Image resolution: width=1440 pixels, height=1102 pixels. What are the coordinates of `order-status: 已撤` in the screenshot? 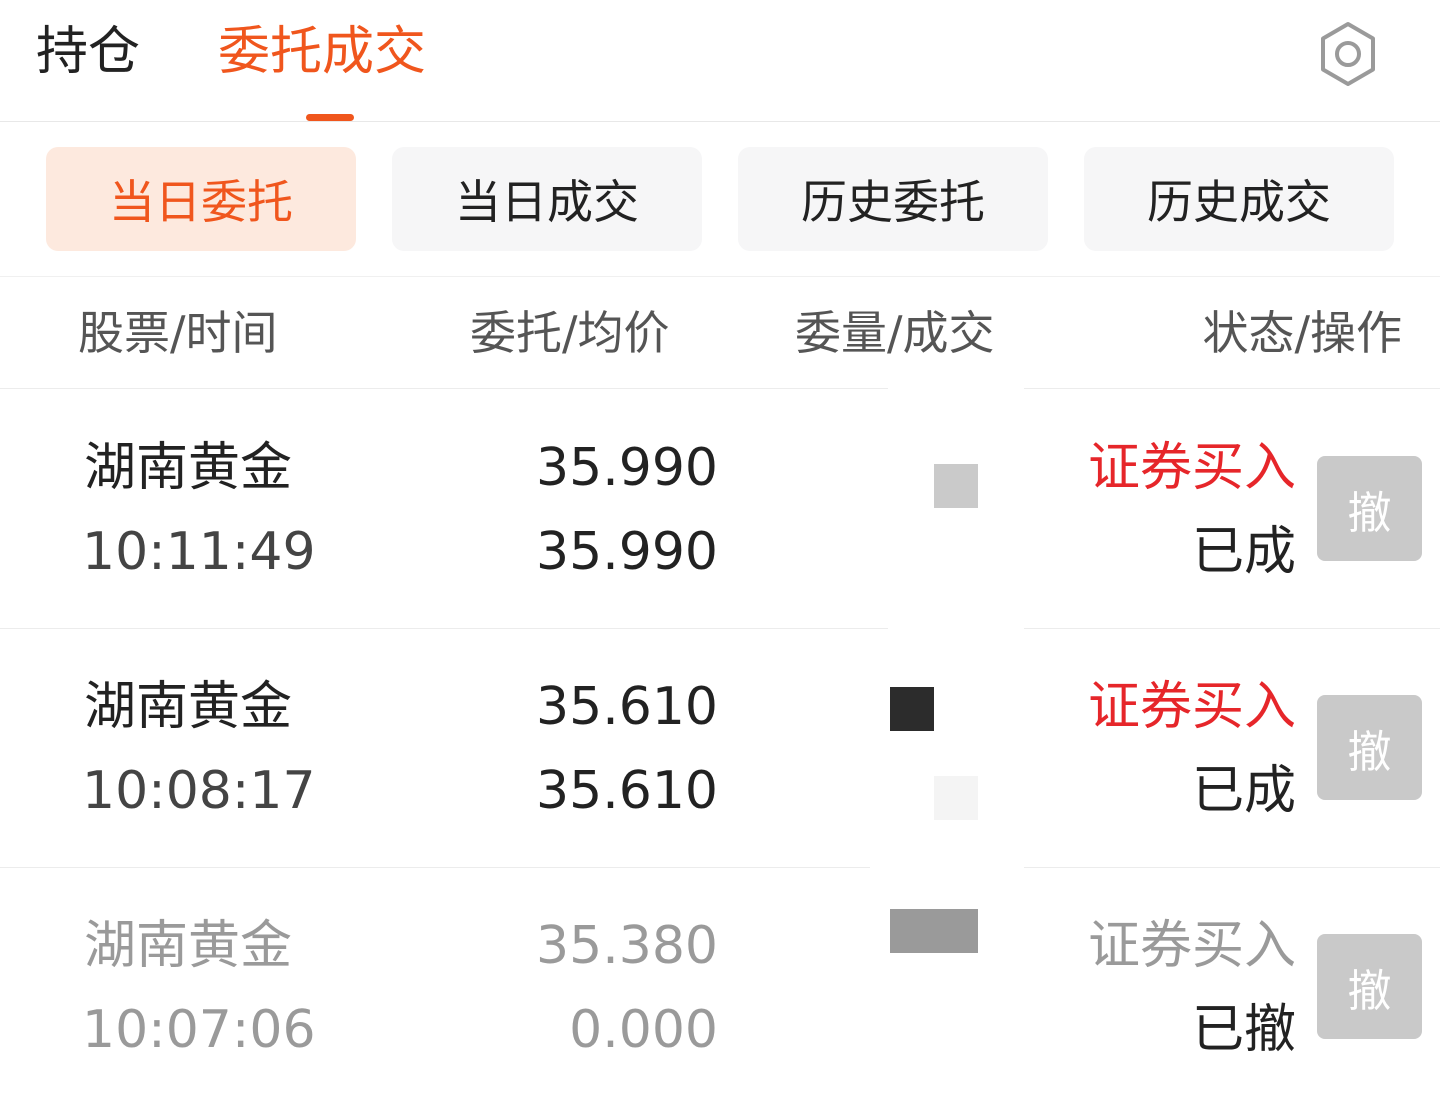 It's located at (1243, 1030).